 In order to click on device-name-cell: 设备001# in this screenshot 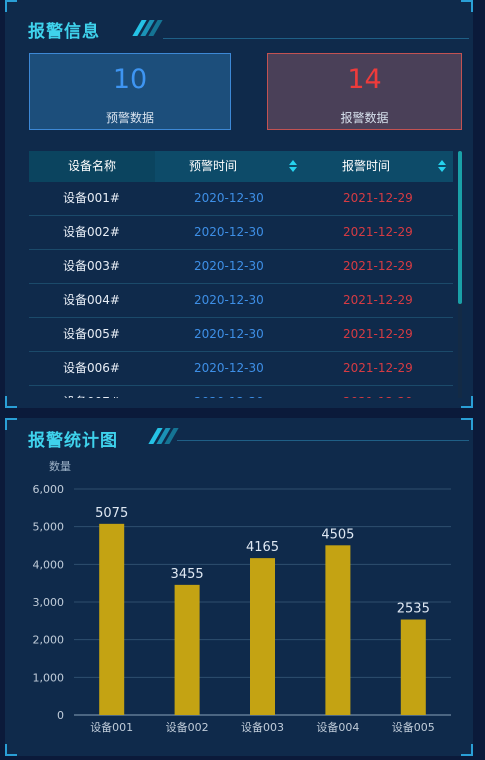, I will do `click(91, 198)`.